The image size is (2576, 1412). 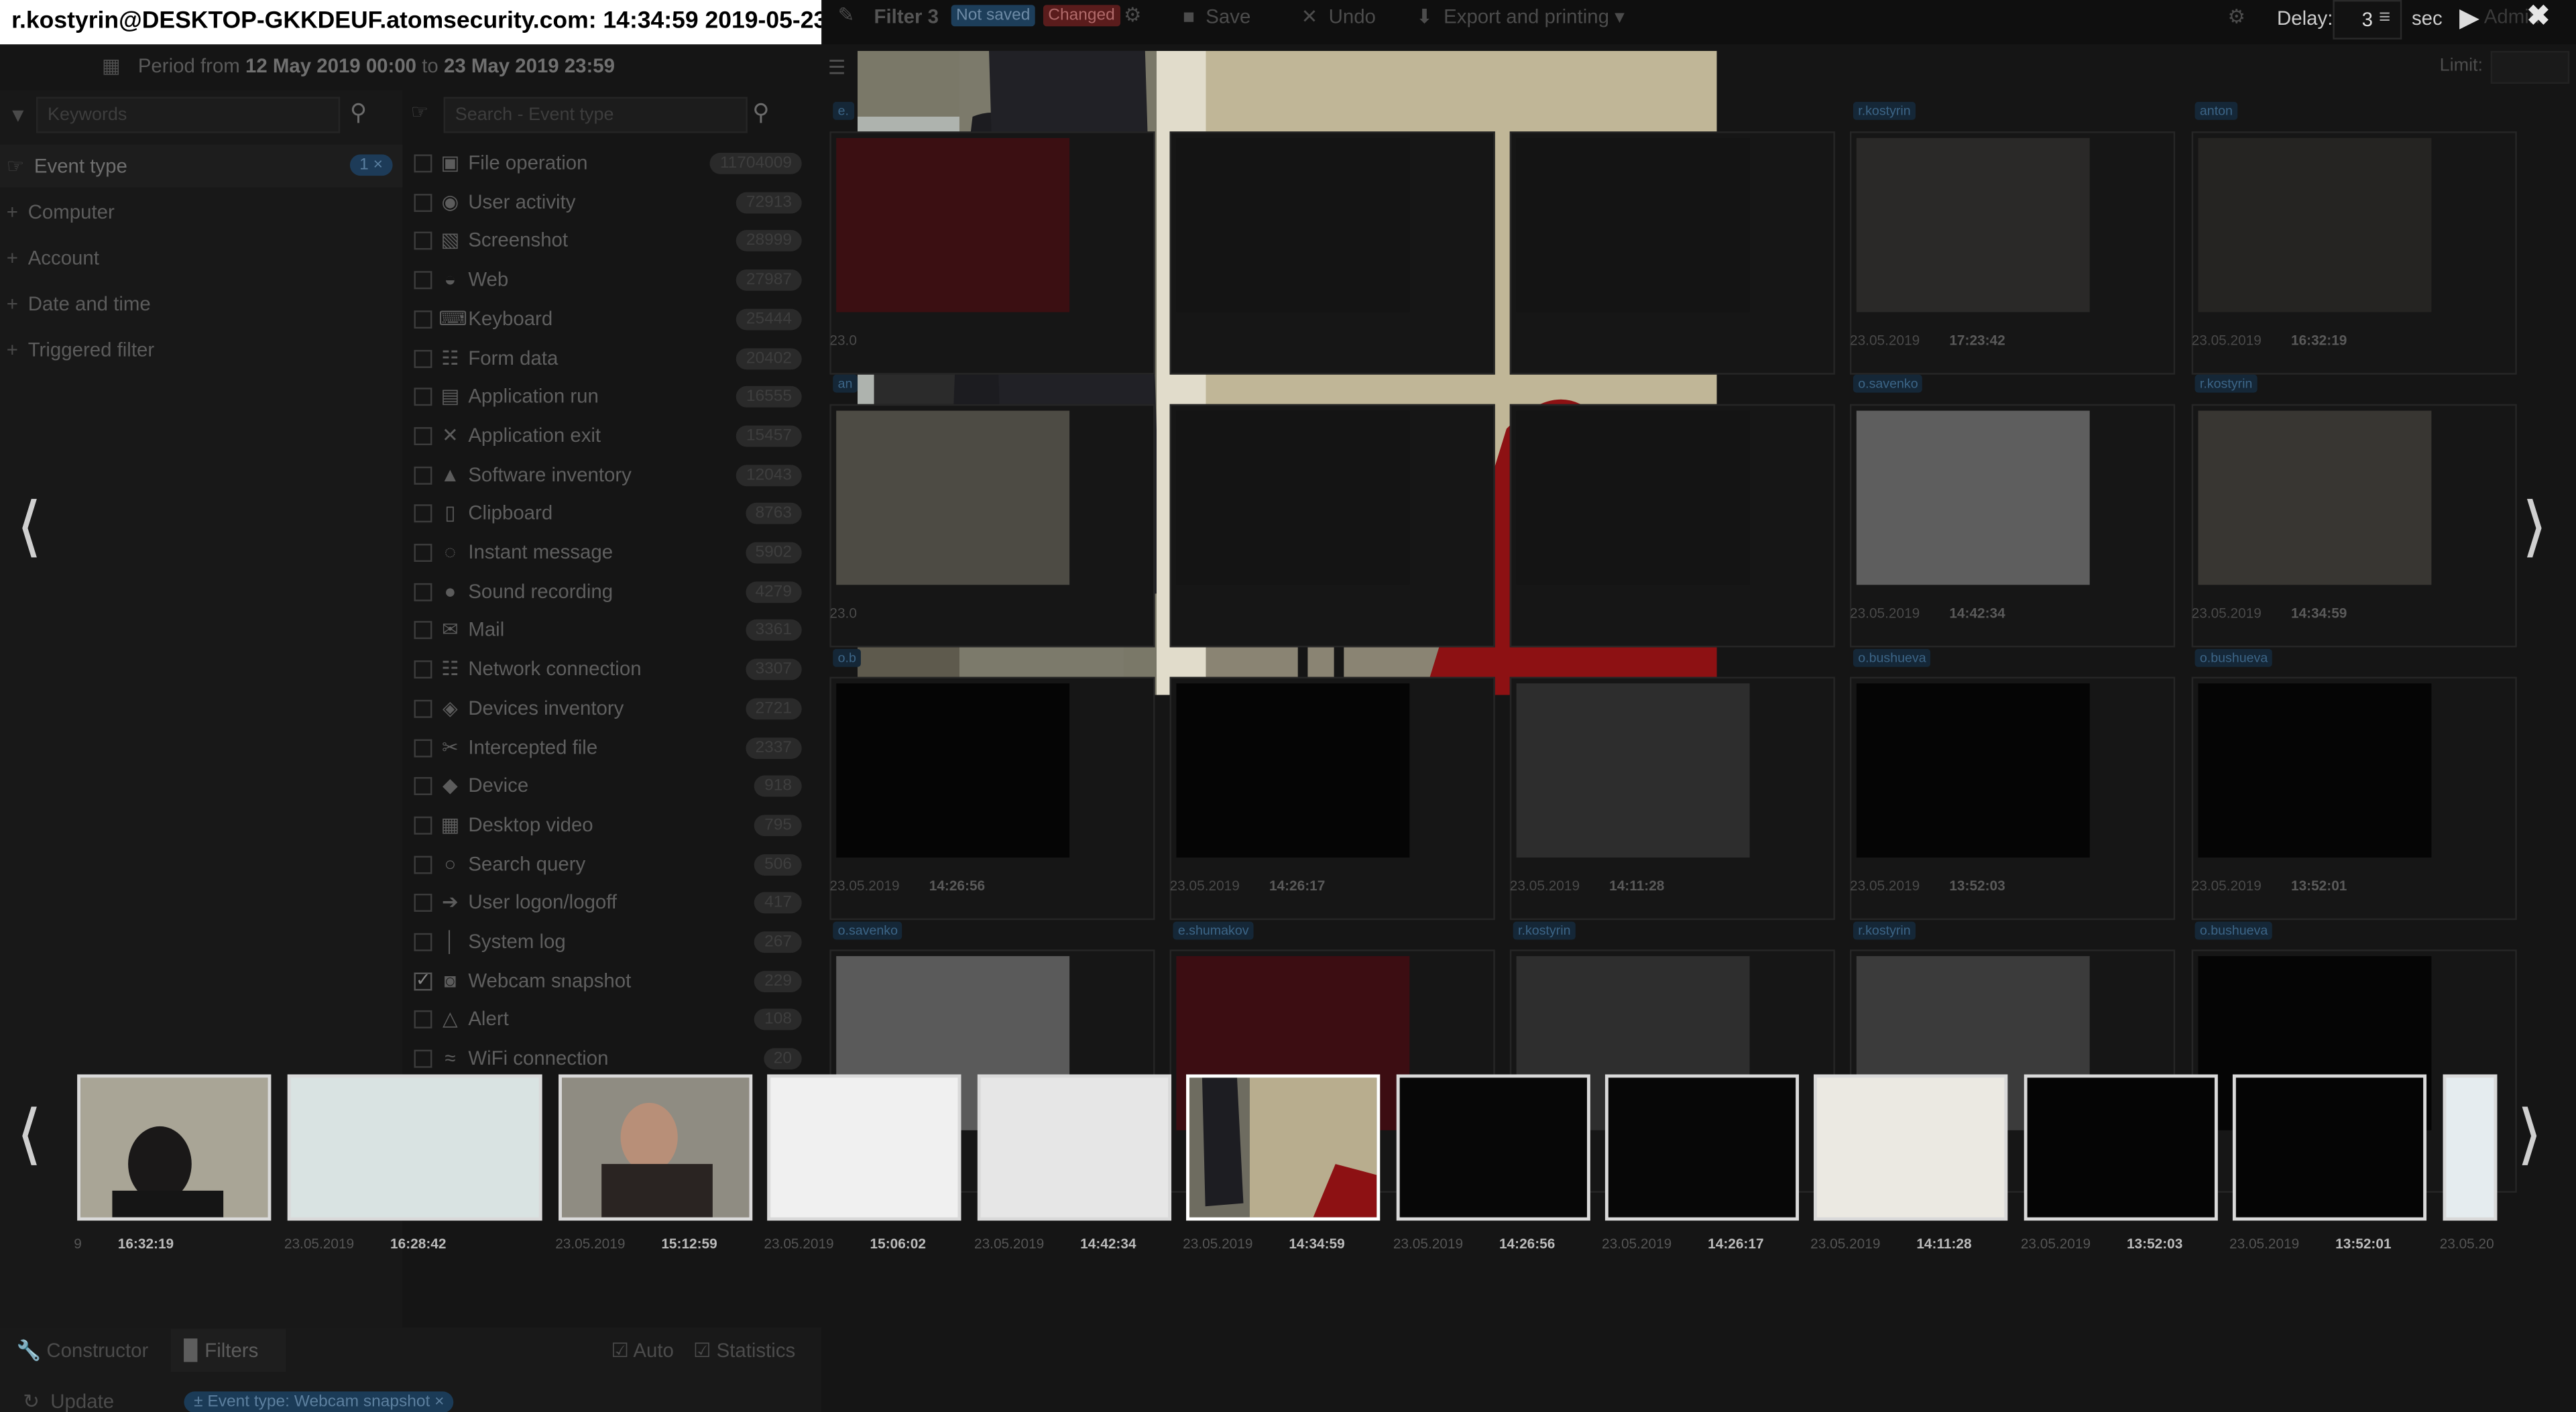 What do you see at coordinates (608, 789) in the screenshot?
I see `event-type-row: ◆ Device 918` at bounding box center [608, 789].